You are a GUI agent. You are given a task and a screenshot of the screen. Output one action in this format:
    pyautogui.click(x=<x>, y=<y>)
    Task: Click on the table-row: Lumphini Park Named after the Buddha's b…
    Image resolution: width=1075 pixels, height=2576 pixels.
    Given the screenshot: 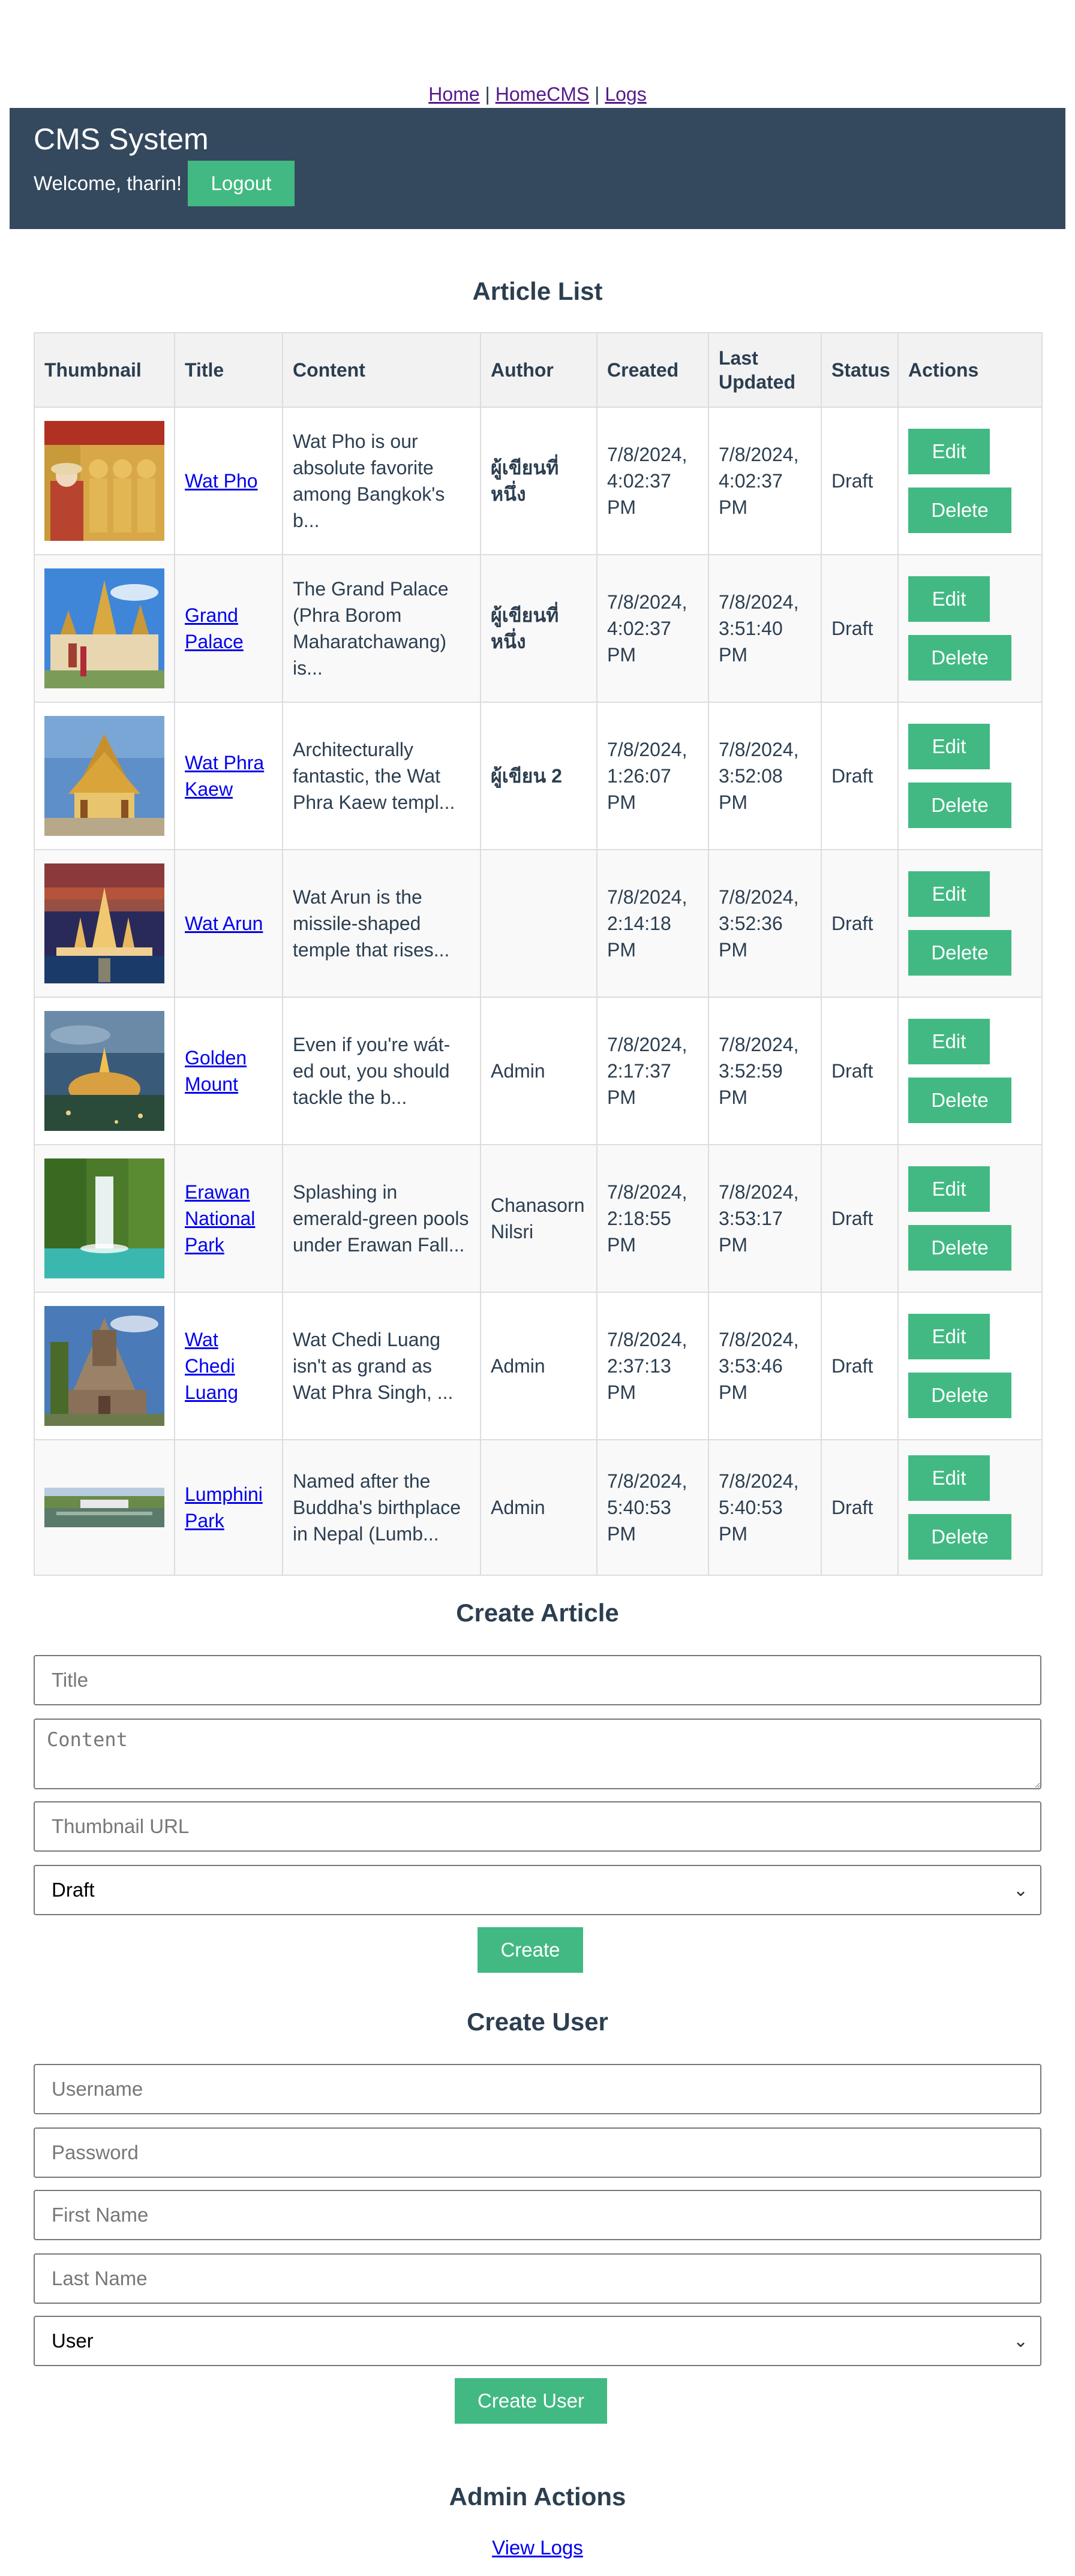 What is the action you would take?
    pyautogui.click(x=538, y=1507)
    